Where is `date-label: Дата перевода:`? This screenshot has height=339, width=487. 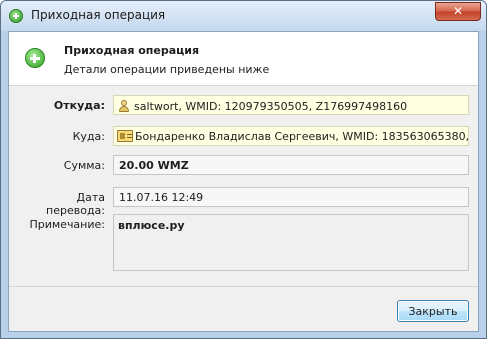 date-label: Дата перевода: is located at coordinates (75, 204).